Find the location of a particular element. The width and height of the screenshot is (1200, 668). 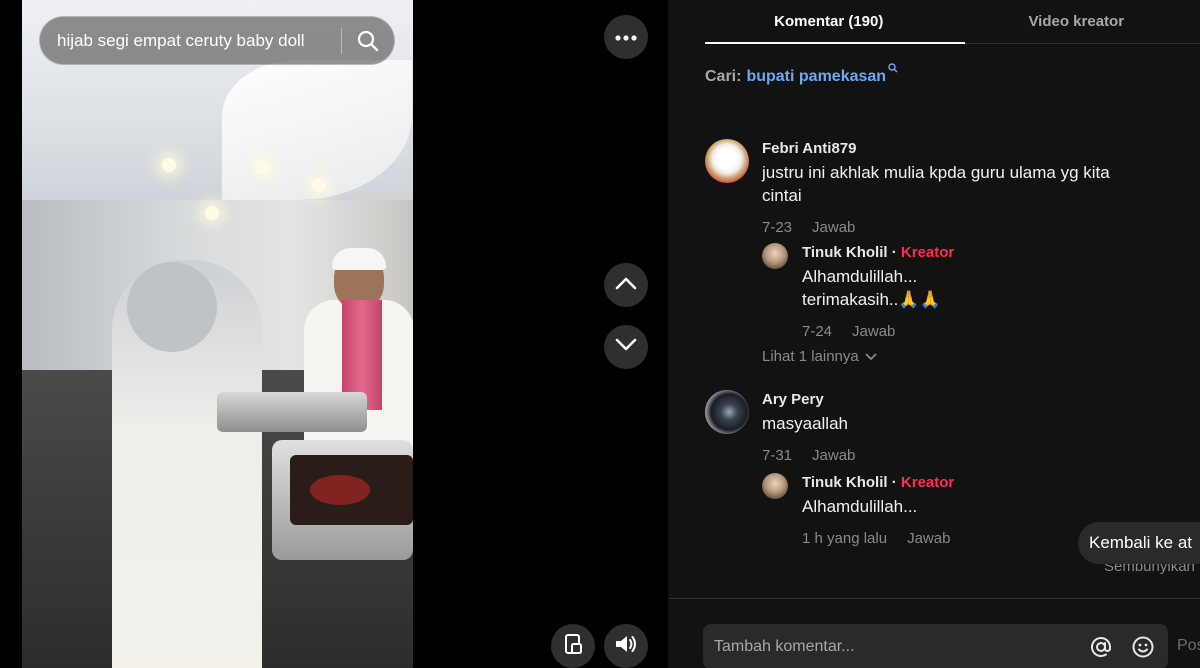

reply-meta: 7-24 Jawab is located at coordinates (878, 331).